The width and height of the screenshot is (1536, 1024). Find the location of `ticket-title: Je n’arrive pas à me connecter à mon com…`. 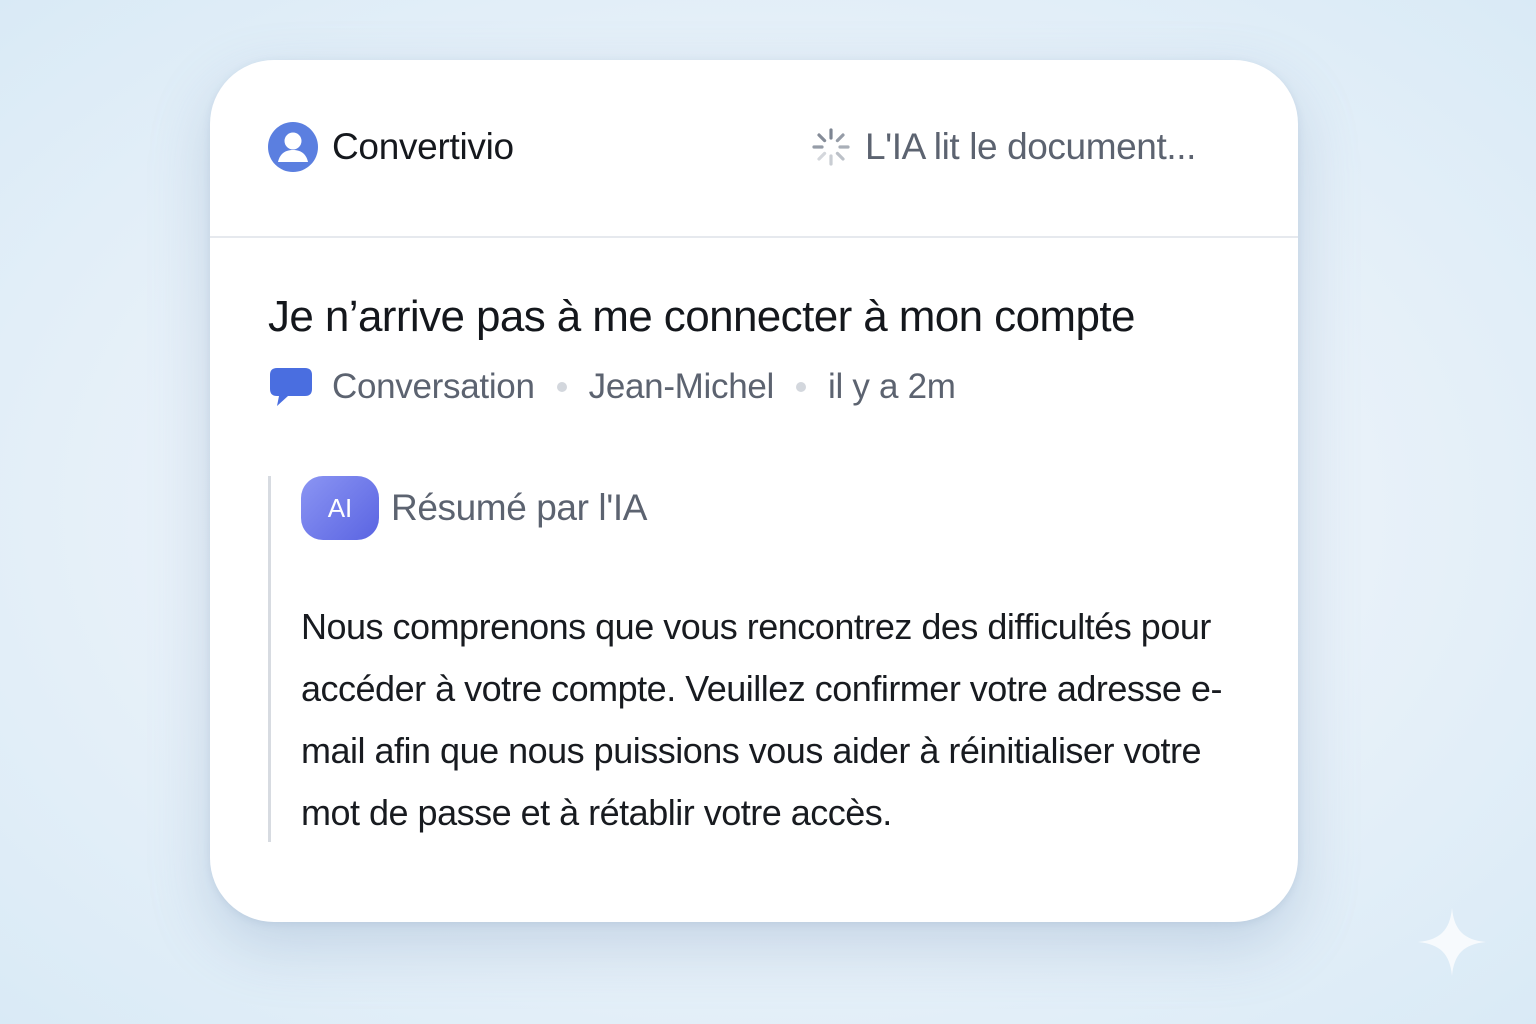

ticket-title: Je n’arrive pas à me connecter à mon com… is located at coordinates (701, 316).